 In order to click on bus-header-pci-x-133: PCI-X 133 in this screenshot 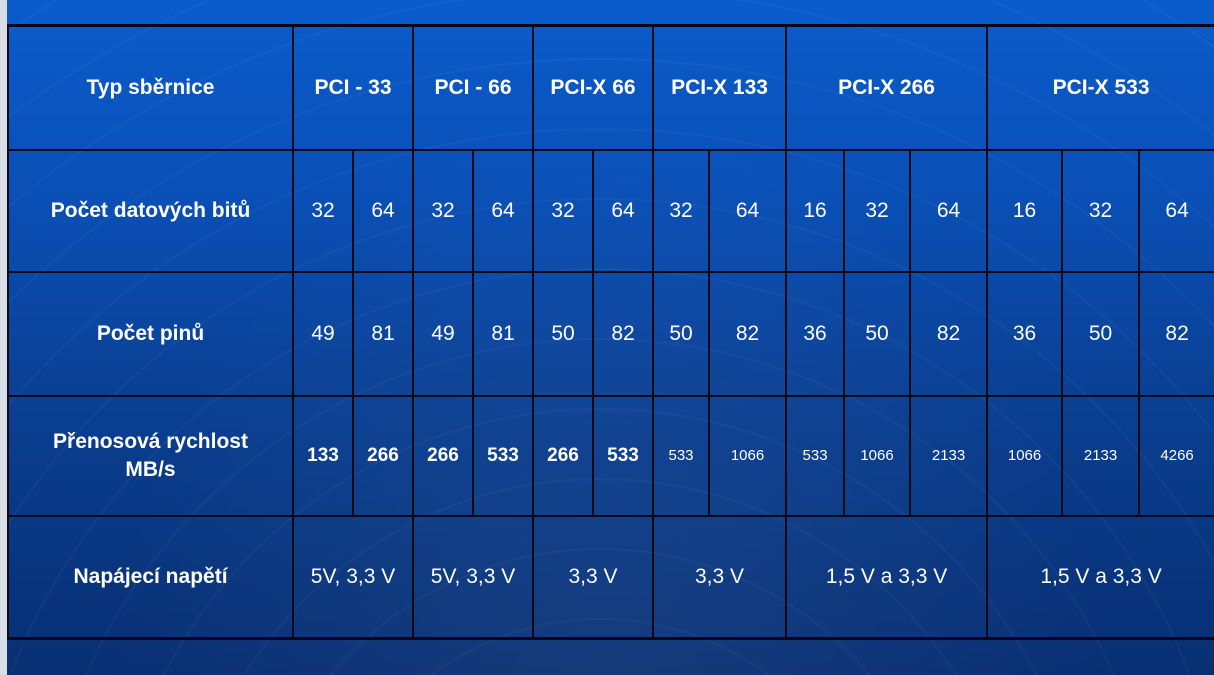, I will do `click(720, 87)`.